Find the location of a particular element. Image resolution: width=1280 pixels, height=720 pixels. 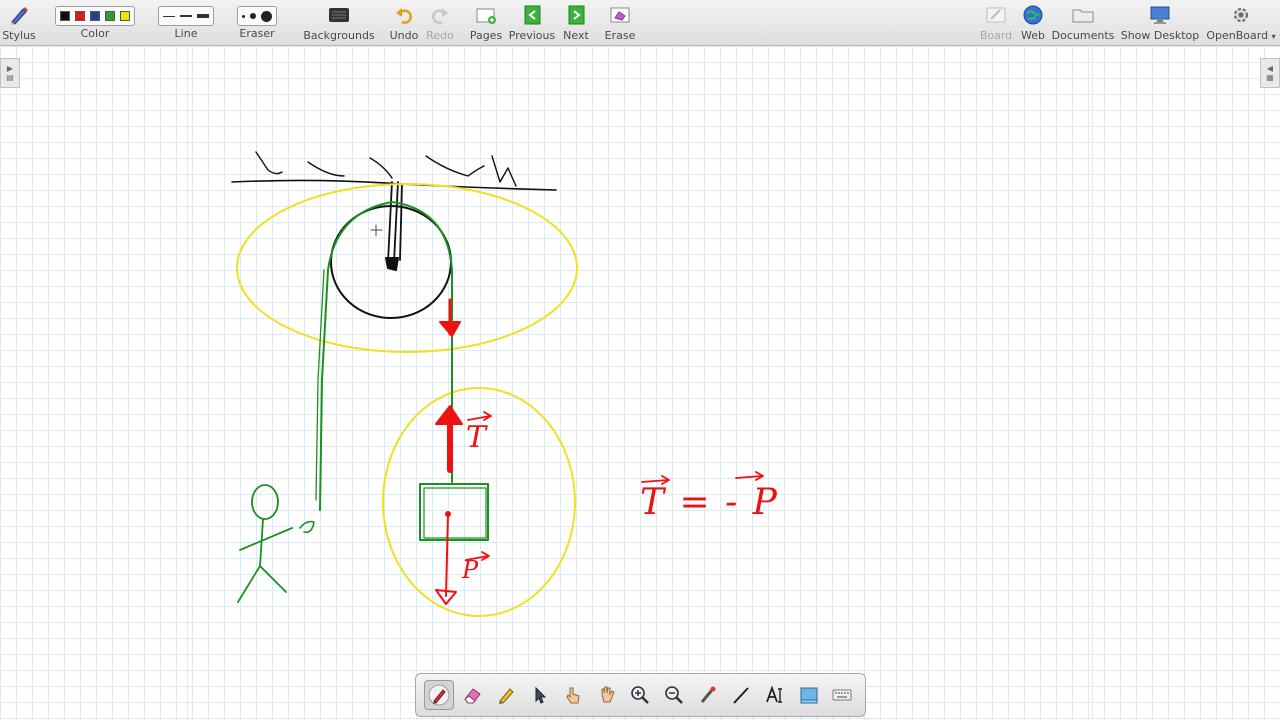

undo-button: Undo is located at coordinates (404, 23).